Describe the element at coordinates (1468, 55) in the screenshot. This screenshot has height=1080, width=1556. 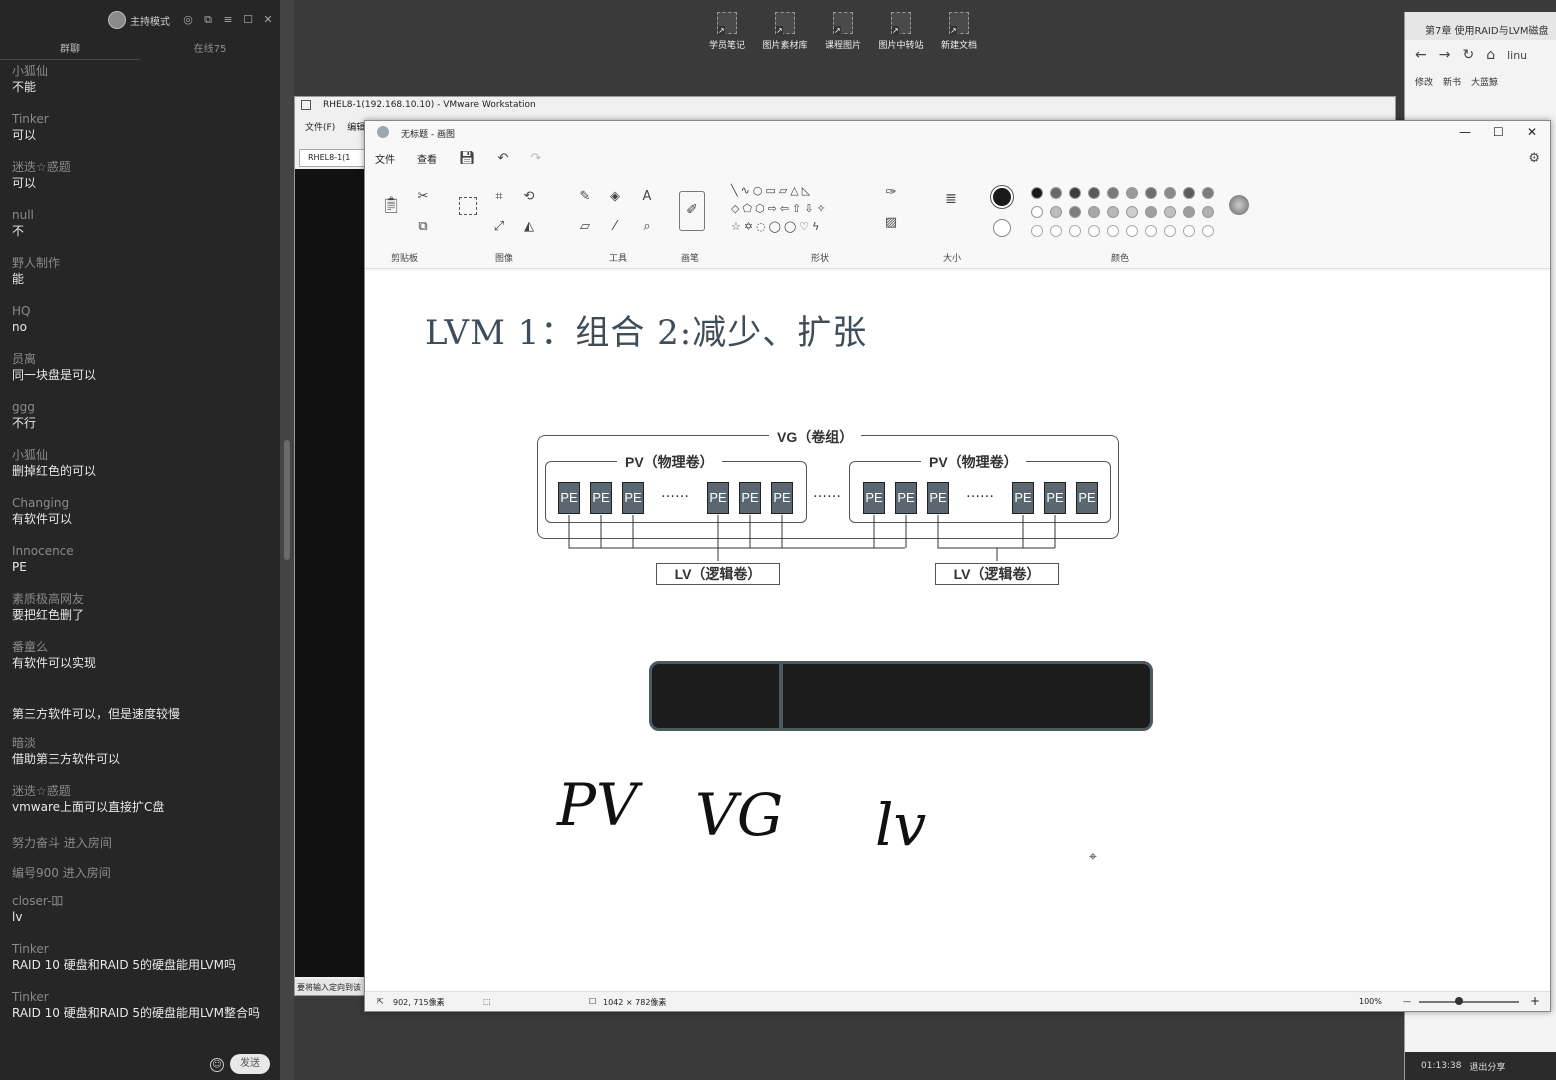
I see `reload-icon: ↻` at that location.